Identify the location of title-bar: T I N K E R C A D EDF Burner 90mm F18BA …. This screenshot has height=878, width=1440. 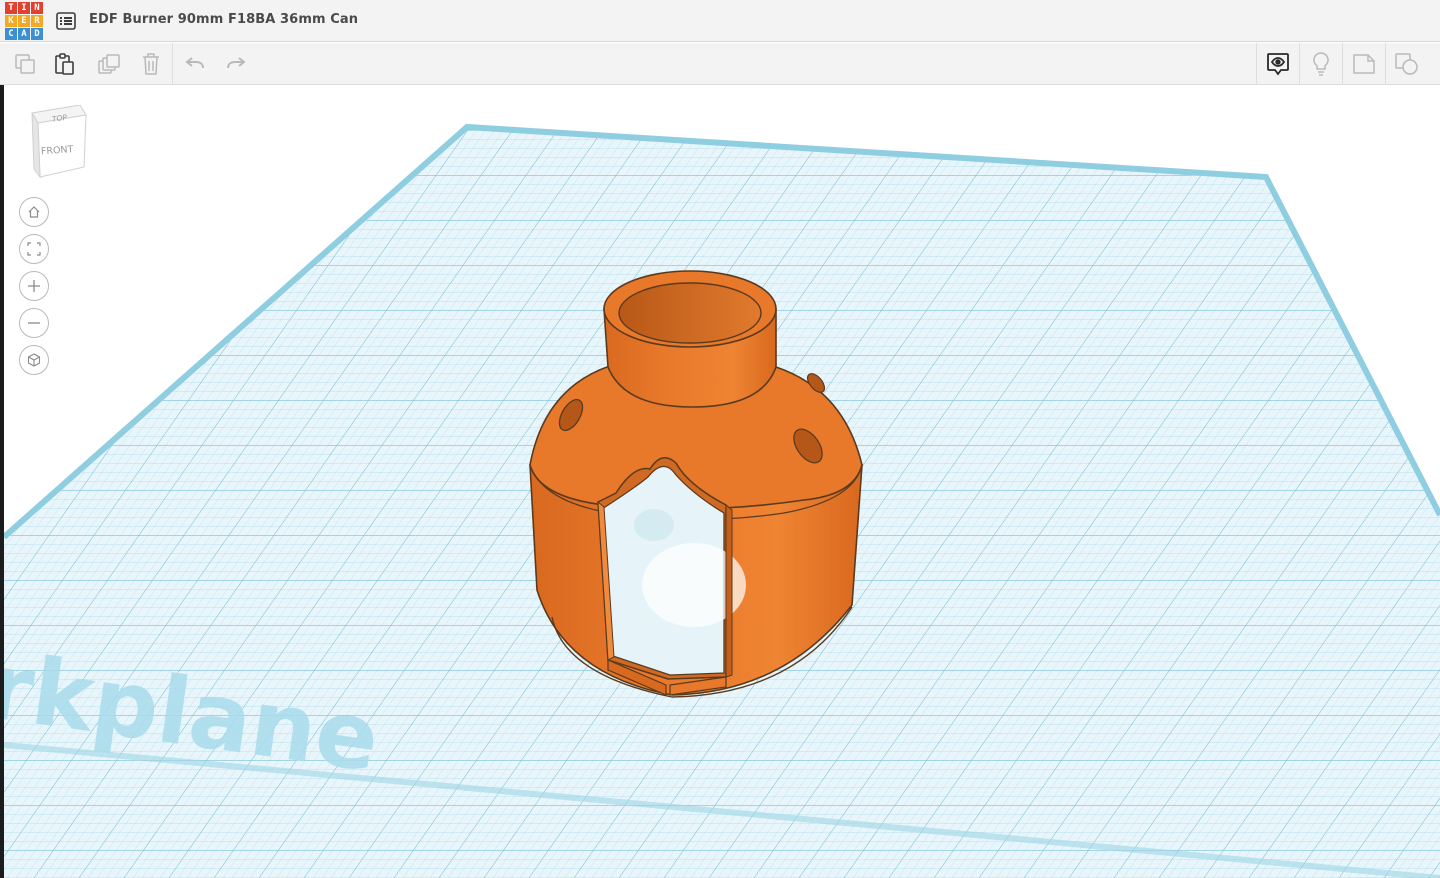
(720, 21).